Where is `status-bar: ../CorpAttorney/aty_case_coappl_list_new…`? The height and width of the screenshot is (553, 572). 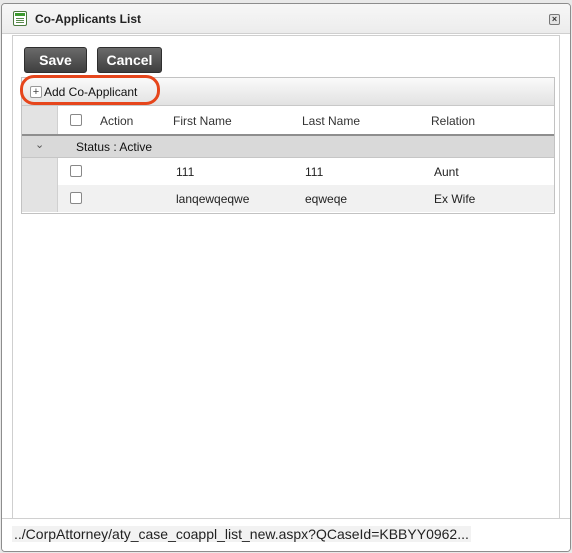 status-bar: ../CorpAttorney/aty_case_coappl_list_new… is located at coordinates (286, 534).